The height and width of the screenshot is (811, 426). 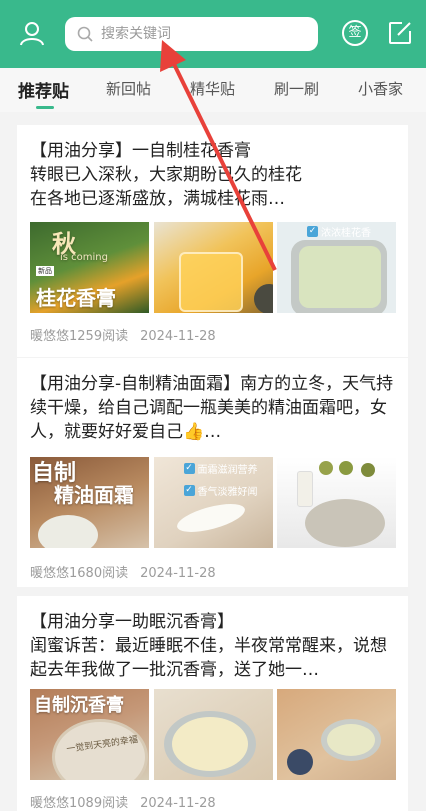 I want to click on image-caption: 自制沉香膏, so click(x=79, y=705).